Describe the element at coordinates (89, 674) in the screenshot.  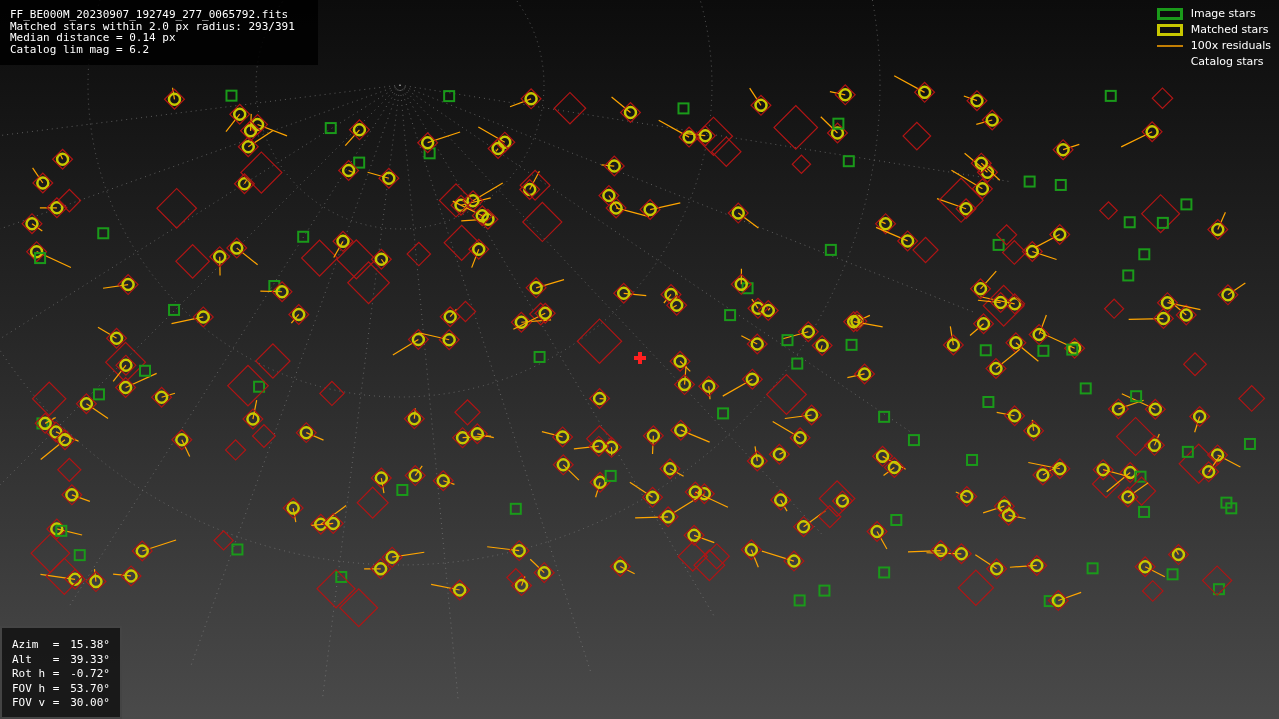
I see `pointing-value: -0.72°` at that location.